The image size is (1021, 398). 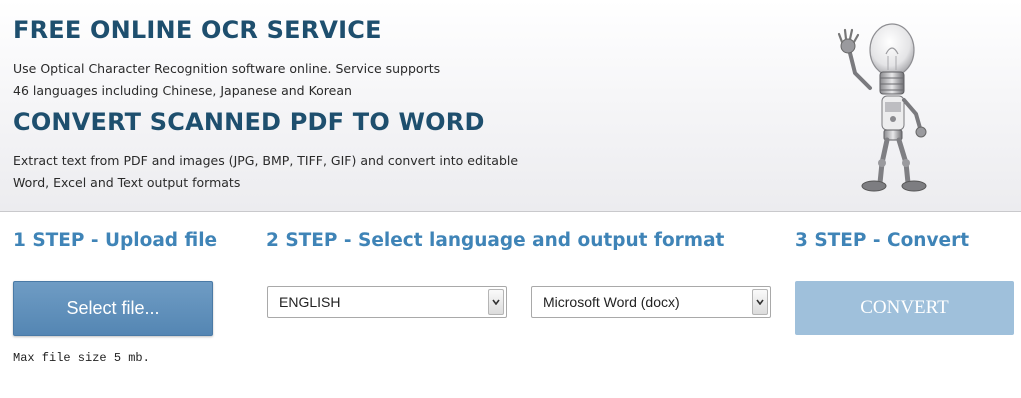 What do you see at coordinates (882, 107) in the screenshot?
I see `lightbulb-robot-icon` at bounding box center [882, 107].